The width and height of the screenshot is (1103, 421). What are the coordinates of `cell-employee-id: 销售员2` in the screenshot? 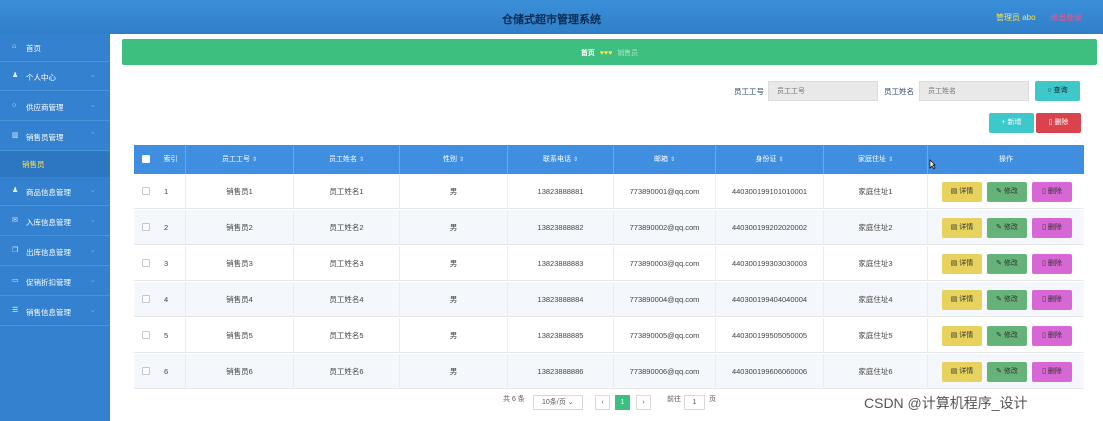 It's located at (240, 227).